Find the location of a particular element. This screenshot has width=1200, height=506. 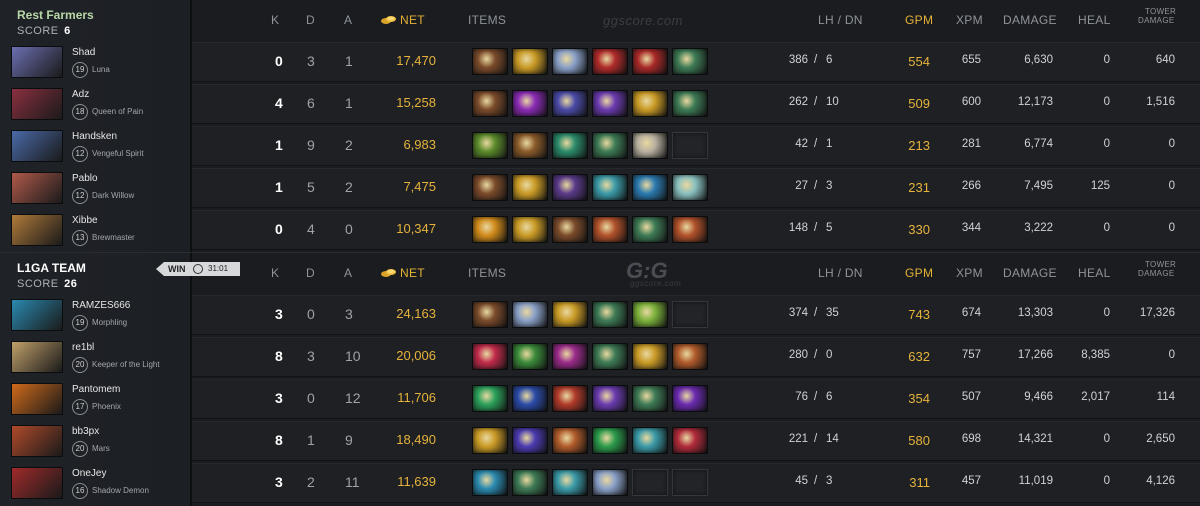

player-name: re1bl is located at coordinates (83, 347).